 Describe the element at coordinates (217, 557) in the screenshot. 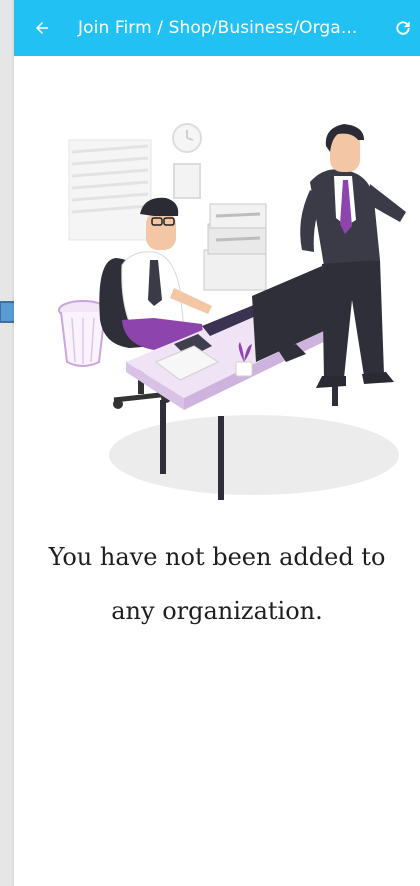

I see `empty-state-line-1: You have not been added to` at that location.